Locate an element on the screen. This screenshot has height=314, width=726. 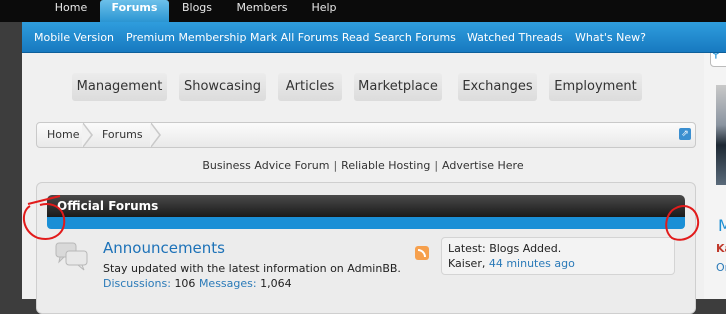
rss-icon is located at coordinates (422, 253).